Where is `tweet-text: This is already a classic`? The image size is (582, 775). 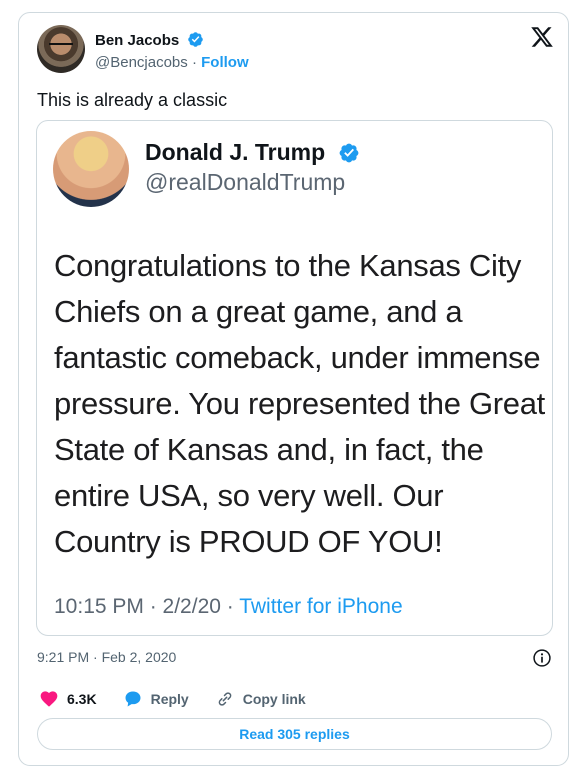
tweet-text: This is already a classic is located at coordinates (132, 100).